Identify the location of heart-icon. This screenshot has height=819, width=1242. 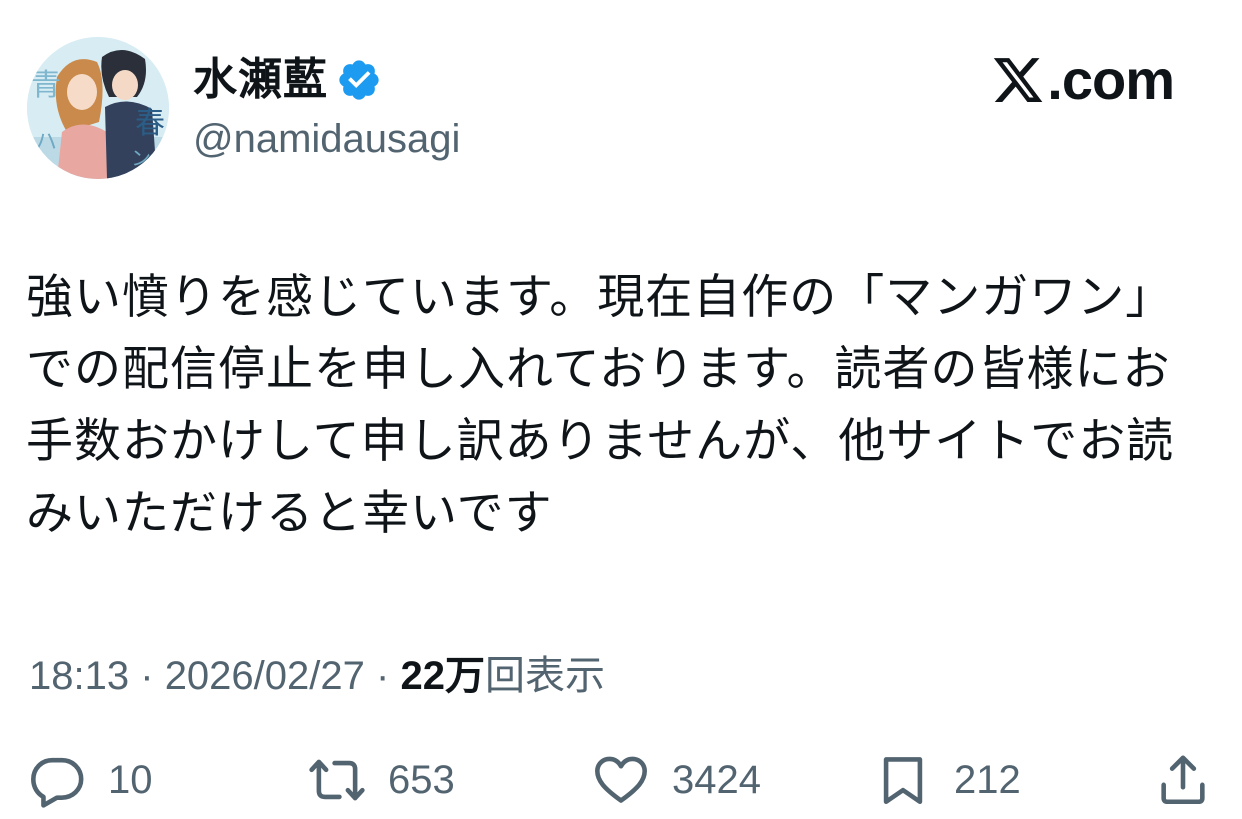
(621, 779).